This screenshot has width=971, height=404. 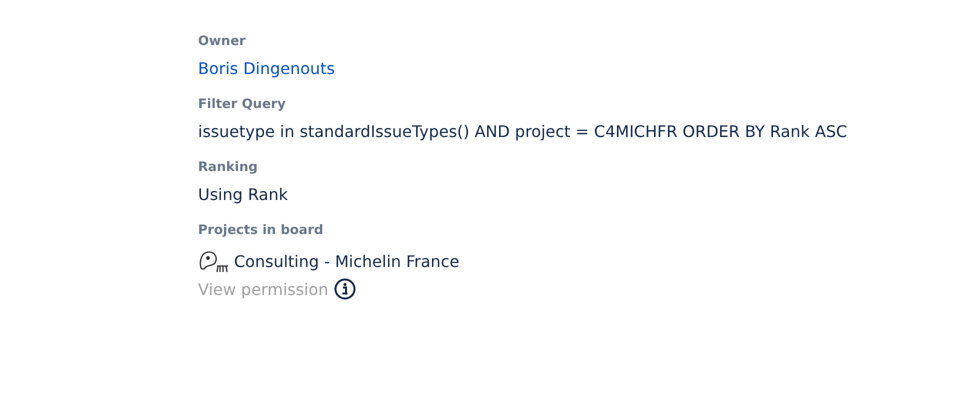 What do you see at coordinates (222, 41) in the screenshot?
I see `field-label: Owner` at bounding box center [222, 41].